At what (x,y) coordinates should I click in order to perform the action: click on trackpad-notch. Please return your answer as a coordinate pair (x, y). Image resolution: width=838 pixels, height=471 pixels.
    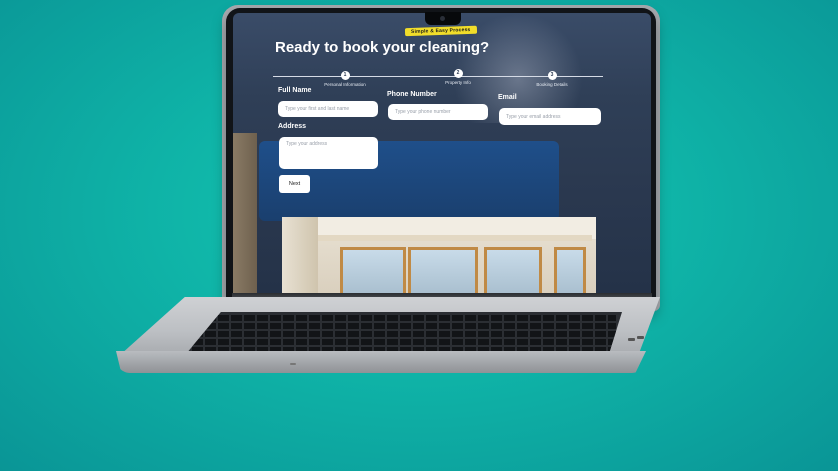
    Looking at the image, I should click on (293, 364).